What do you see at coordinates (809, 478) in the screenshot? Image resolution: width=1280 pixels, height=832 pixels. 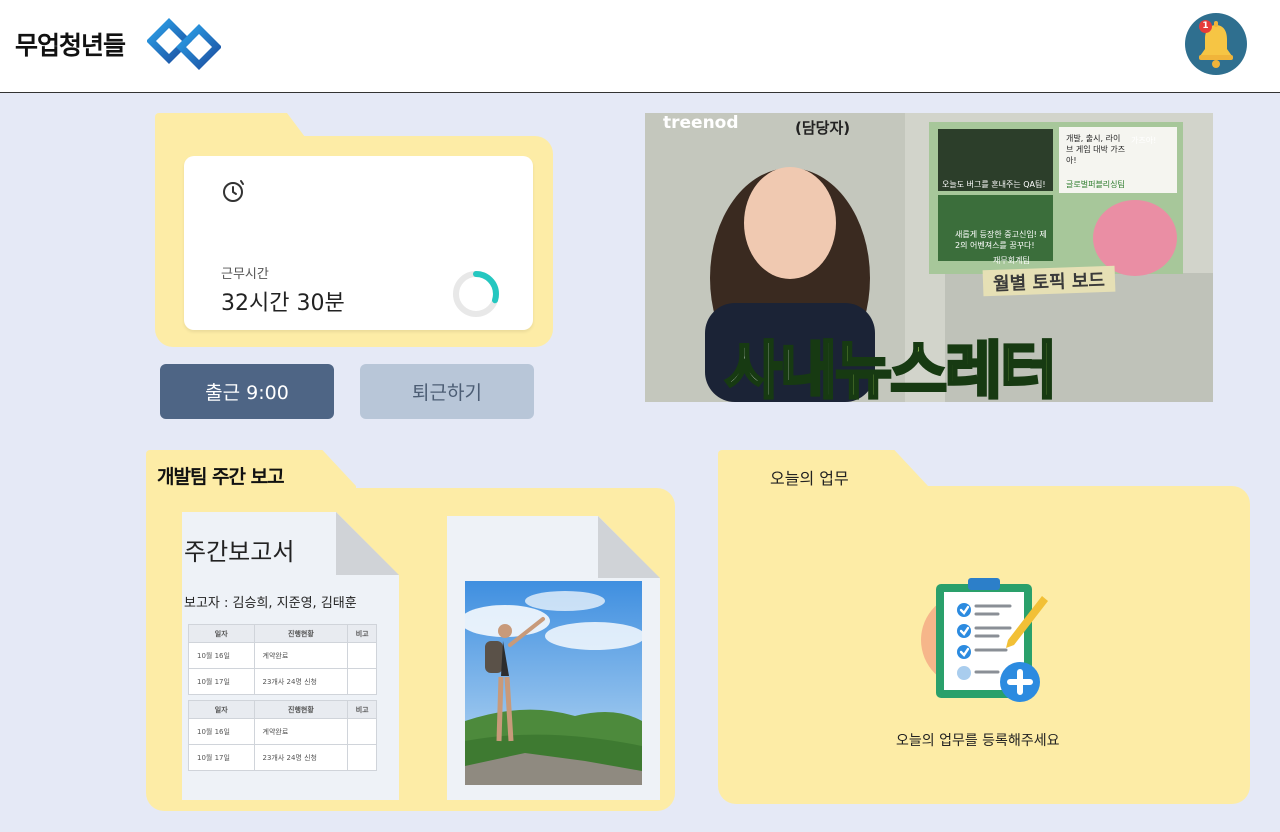 I see `today-title: 오늘의 업무` at bounding box center [809, 478].